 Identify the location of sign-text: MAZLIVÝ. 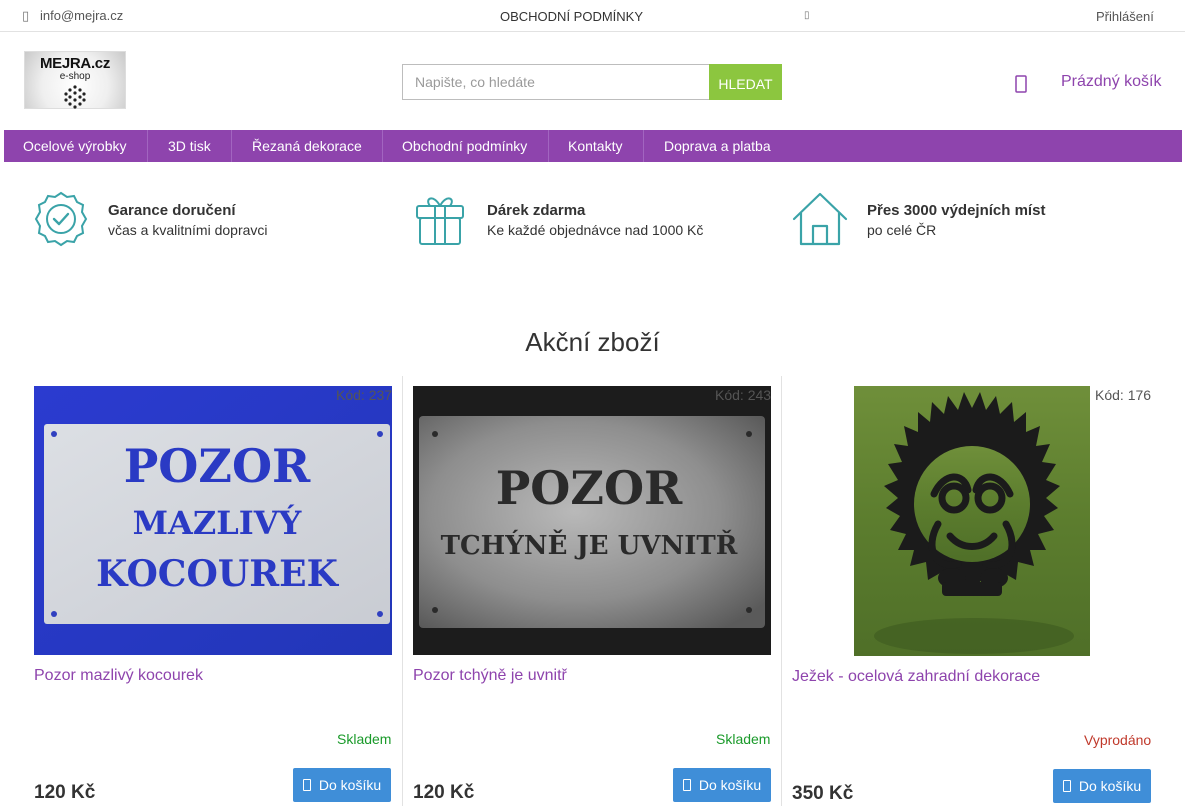
(218, 523).